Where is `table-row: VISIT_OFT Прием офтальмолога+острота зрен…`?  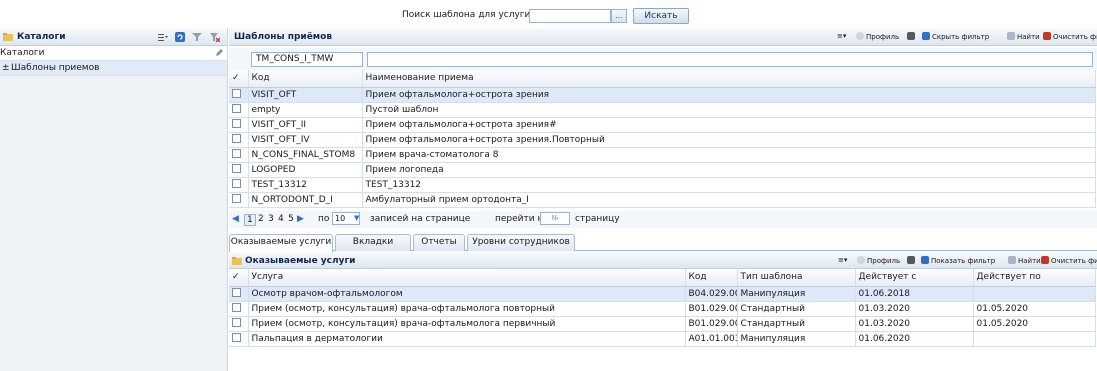 table-row: VISIT_OFT Прием офтальмолога+острота зрен… is located at coordinates (662, 95).